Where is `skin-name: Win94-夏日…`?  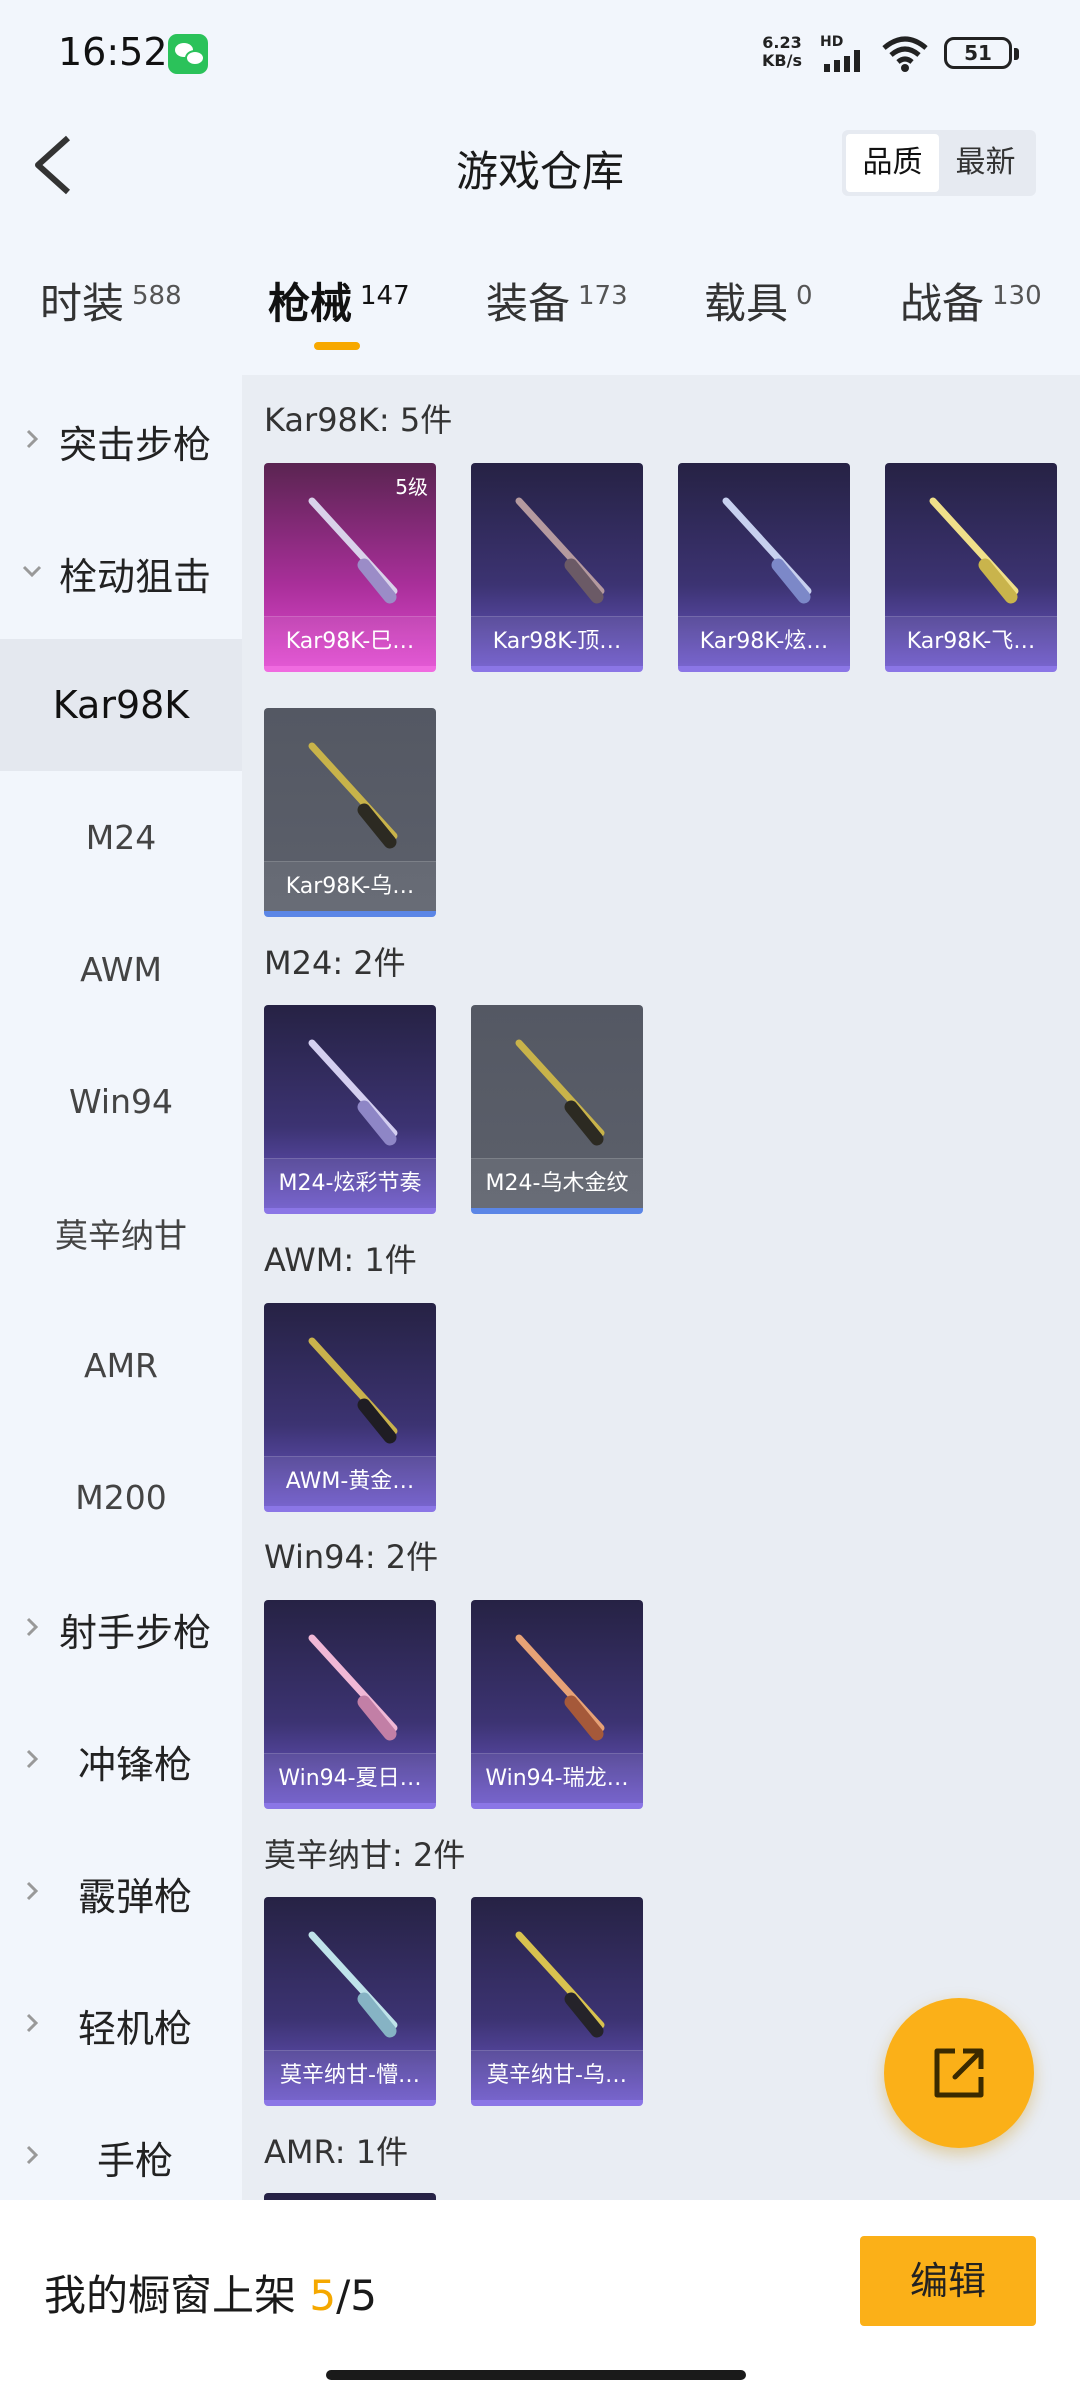 skin-name: Win94-夏日… is located at coordinates (350, 1778).